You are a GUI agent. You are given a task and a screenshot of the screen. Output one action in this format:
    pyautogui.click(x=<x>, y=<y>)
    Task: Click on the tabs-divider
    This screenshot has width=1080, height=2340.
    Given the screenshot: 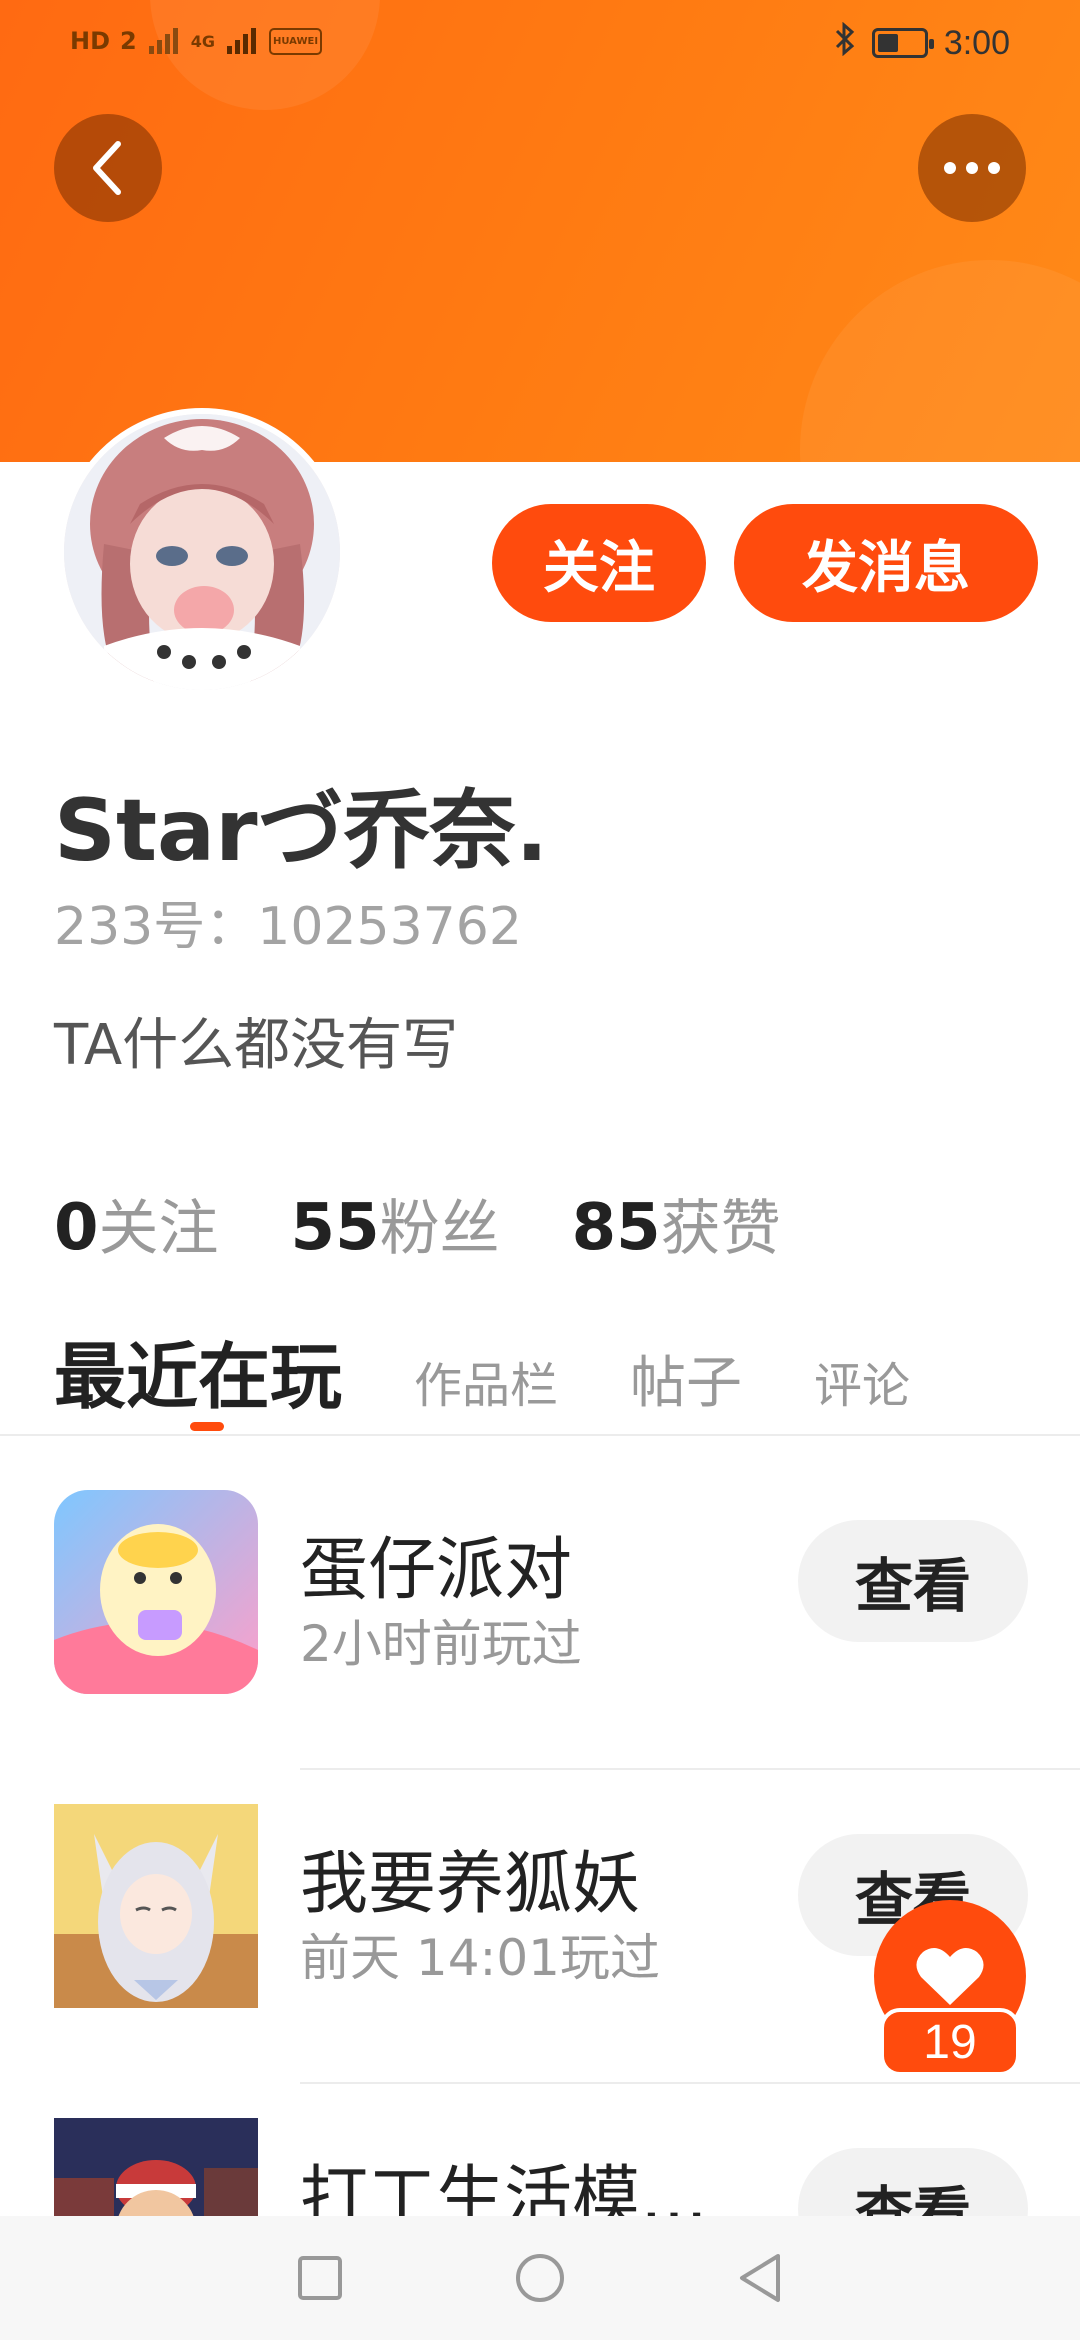 What is the action you would take?
    pyautogui.click(x=540, y=1435)
    